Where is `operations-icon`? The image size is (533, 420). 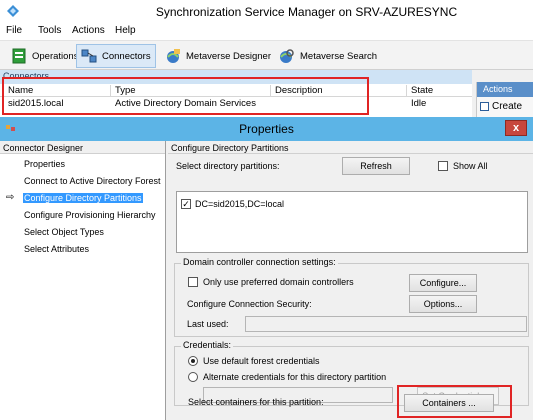 operations-icon is located at coordinates (19, 56).